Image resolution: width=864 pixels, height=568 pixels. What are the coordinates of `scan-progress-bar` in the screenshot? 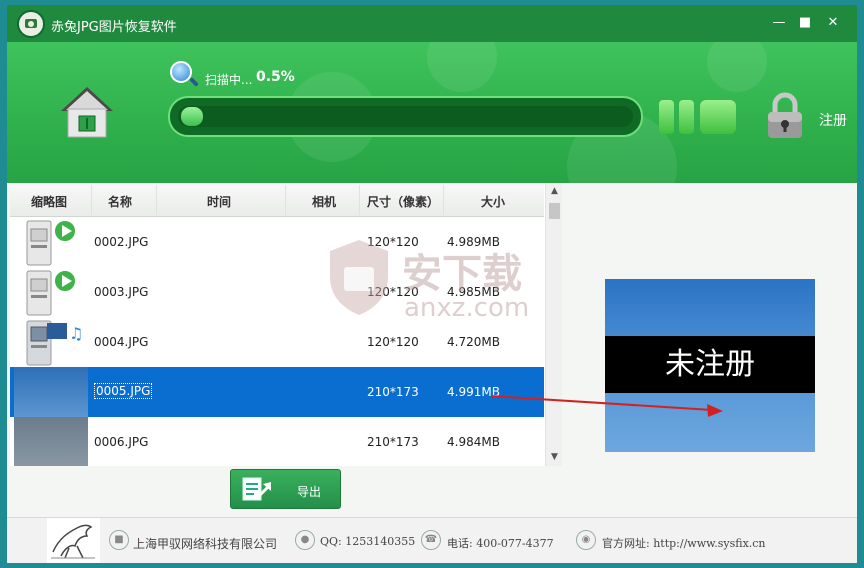 It's located at (405, 116).